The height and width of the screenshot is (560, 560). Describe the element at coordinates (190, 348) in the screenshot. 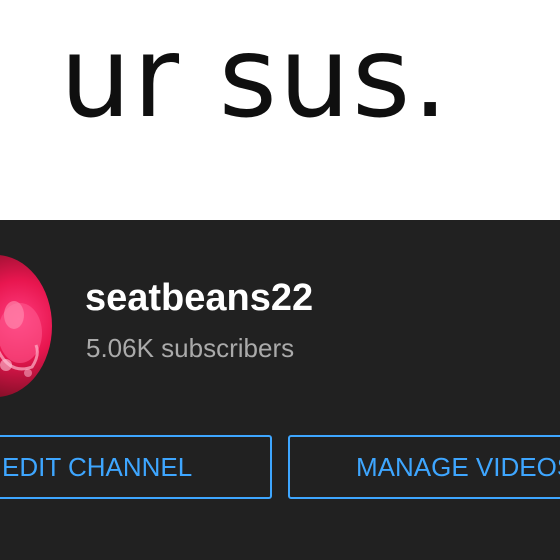

I see `subscriber-count: 5.06K subscribers` at that location.